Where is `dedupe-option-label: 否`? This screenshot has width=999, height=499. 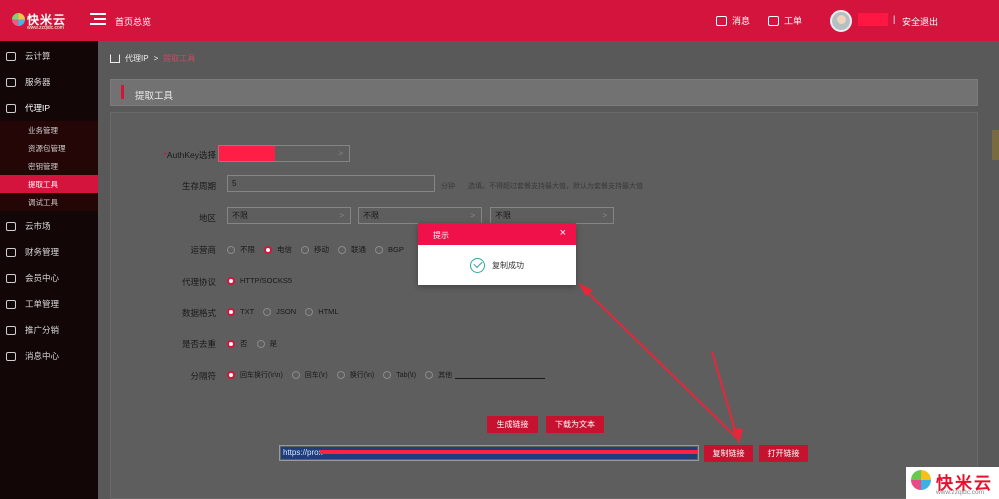 dedupe-option-label: 否 is located at coordinates (244, 343).